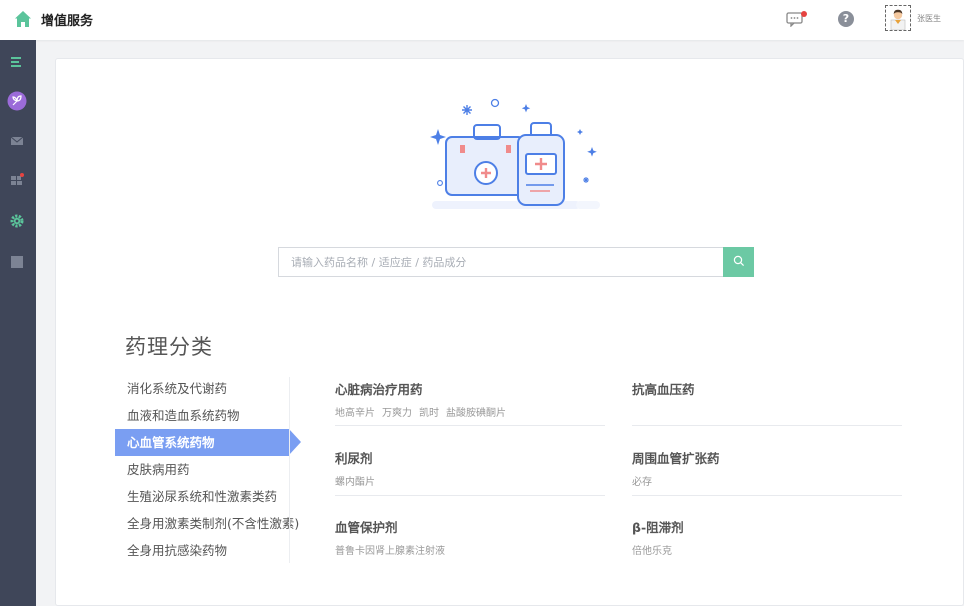 The image size is (964, 606). I want to click on mail-icon, so click(17, 141).